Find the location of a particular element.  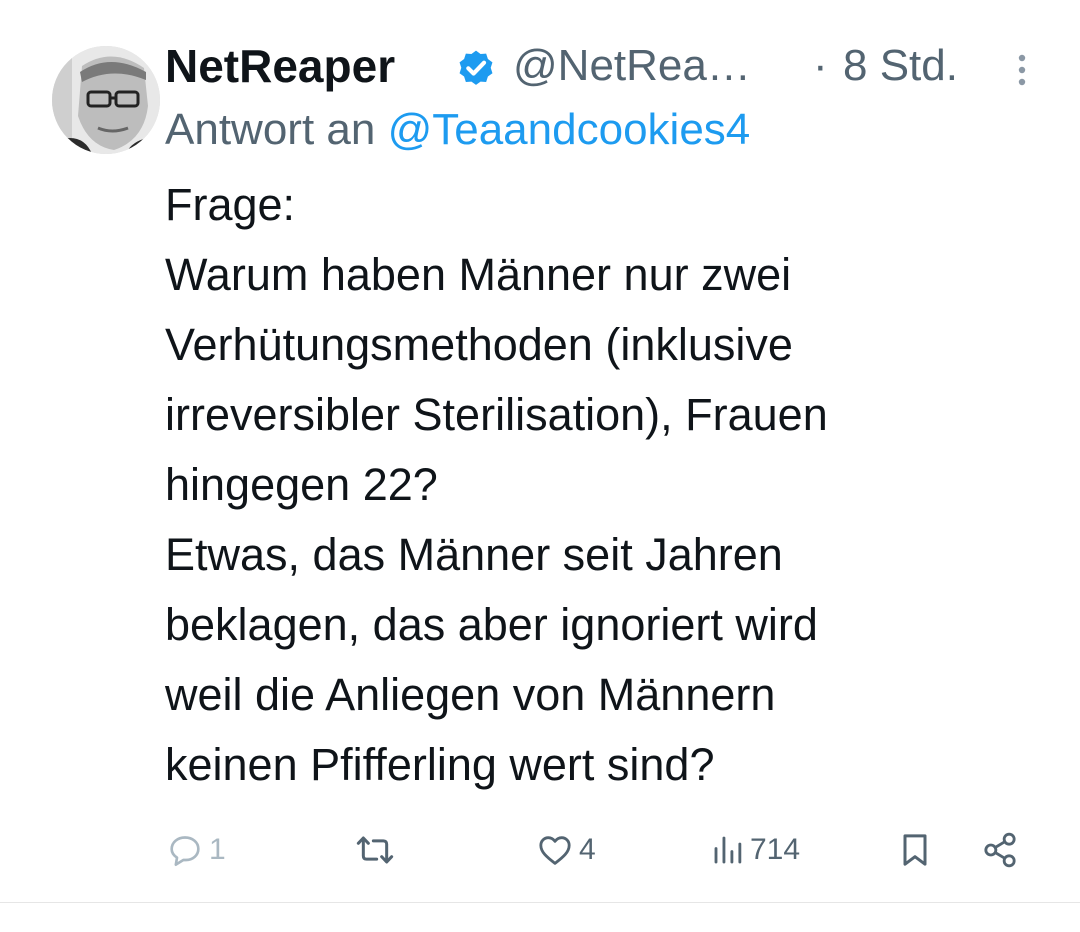

tweet-line: beklagen, das aber ignoriert wird is located at coordinates (491, 624).